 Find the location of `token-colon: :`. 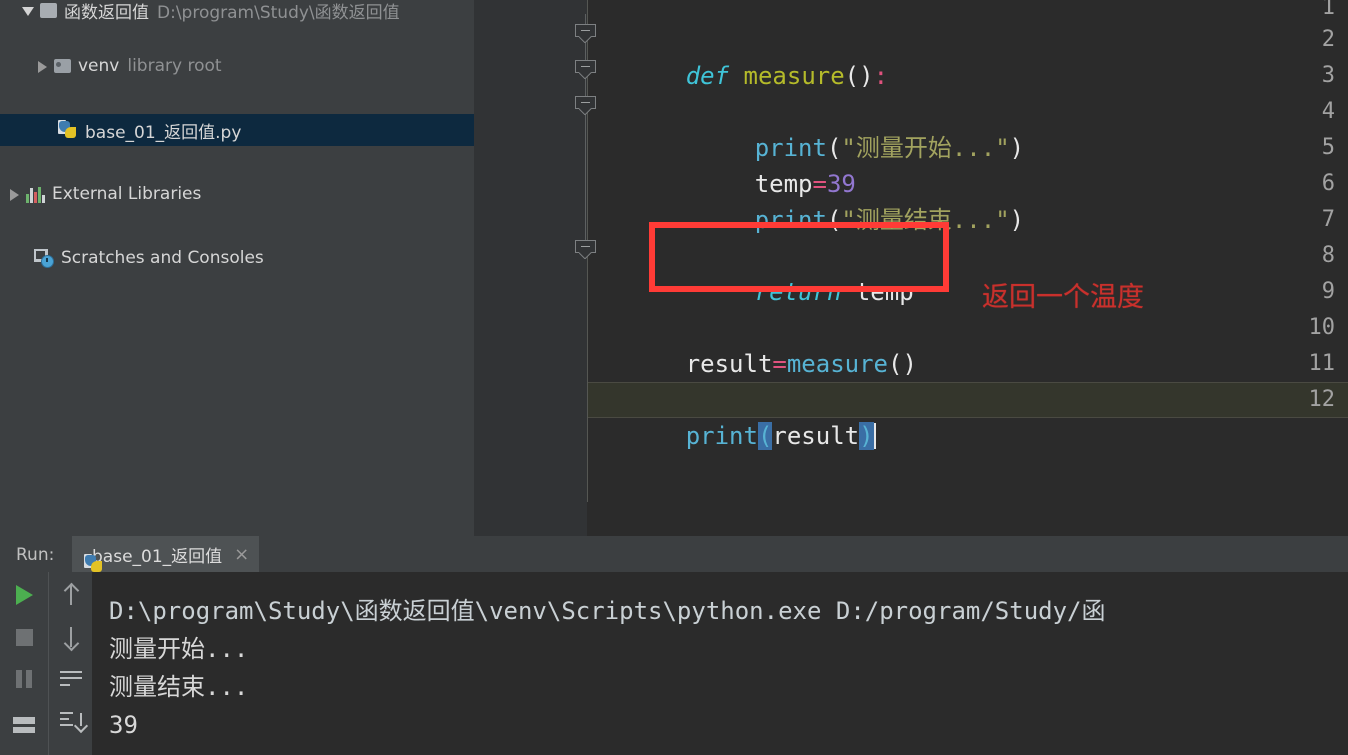

token-colon: : is located at coordinates (881, 76).